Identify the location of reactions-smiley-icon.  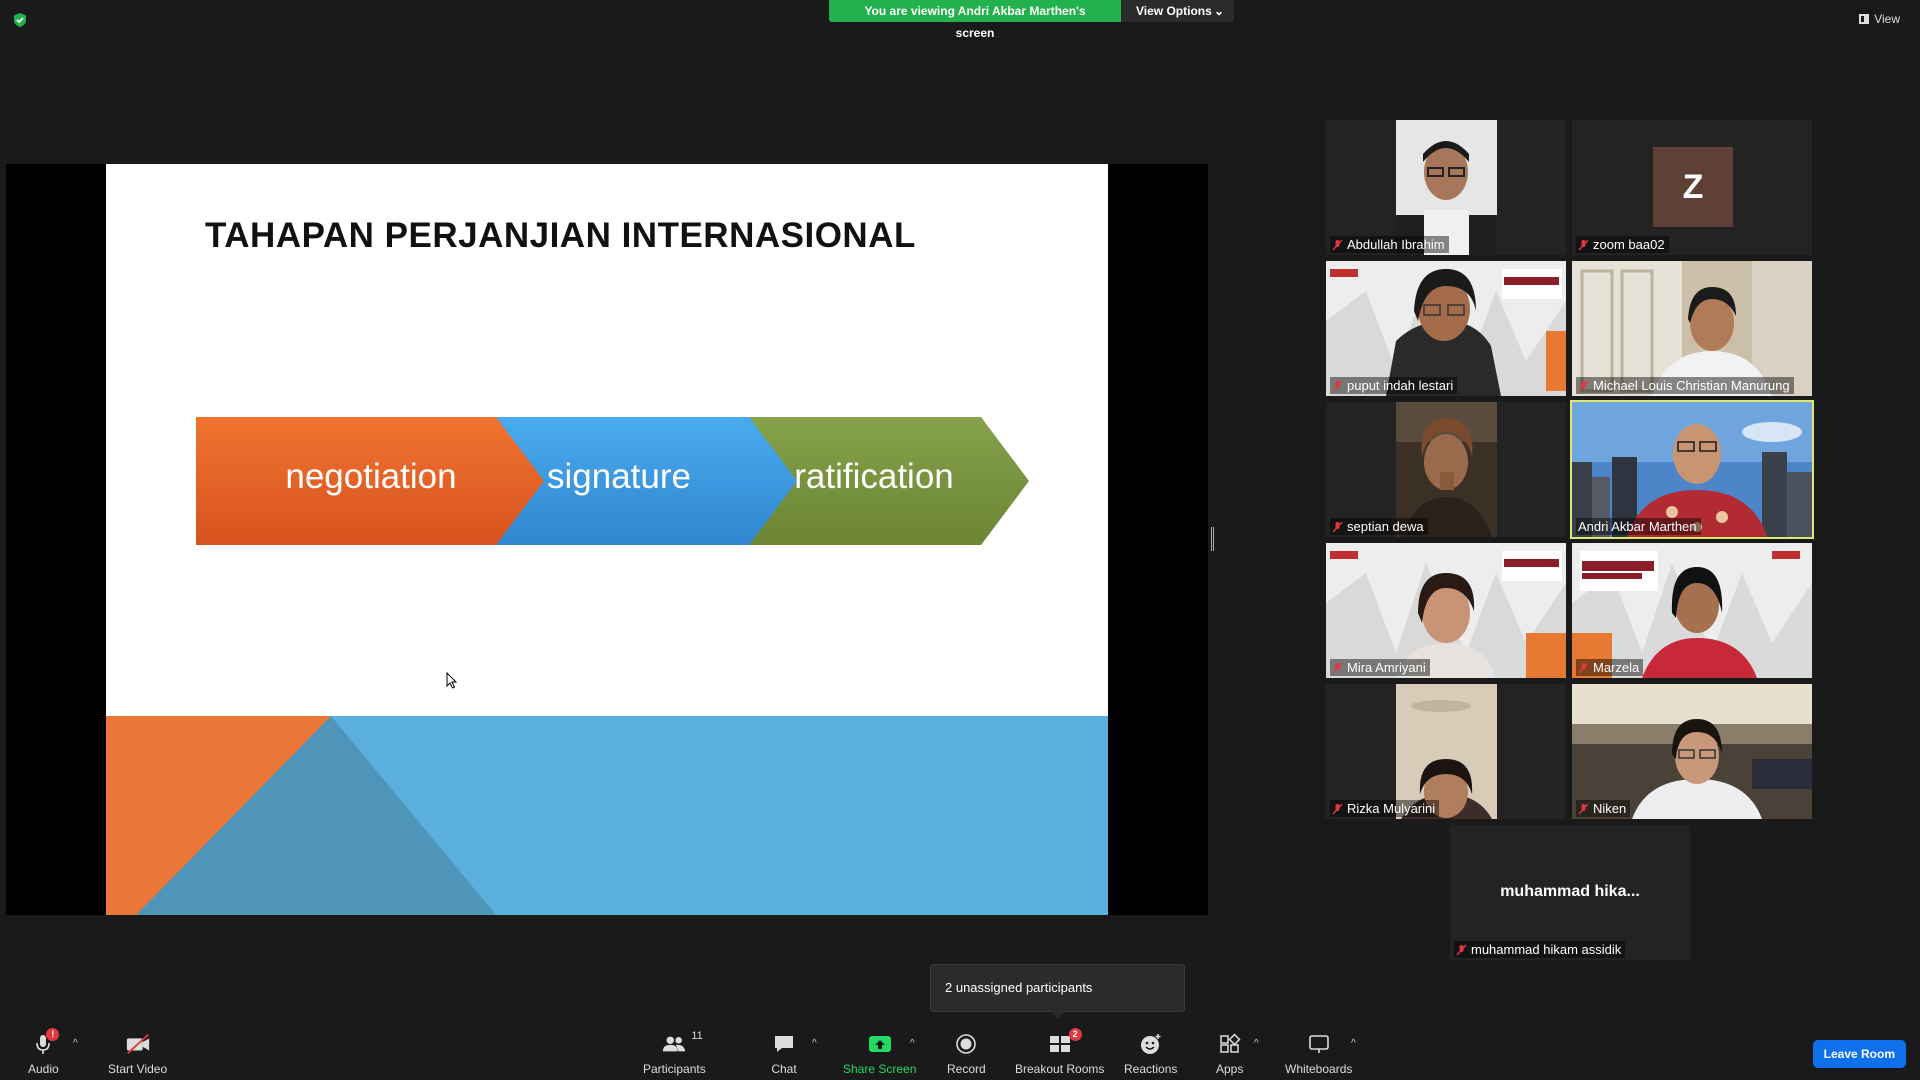
(1150, 1044).